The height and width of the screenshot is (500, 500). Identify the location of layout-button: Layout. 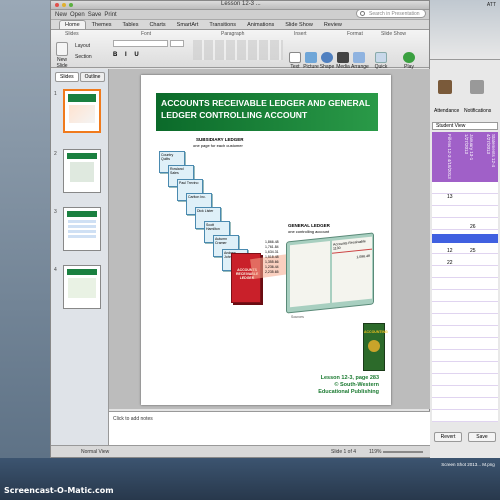
(82, 46).